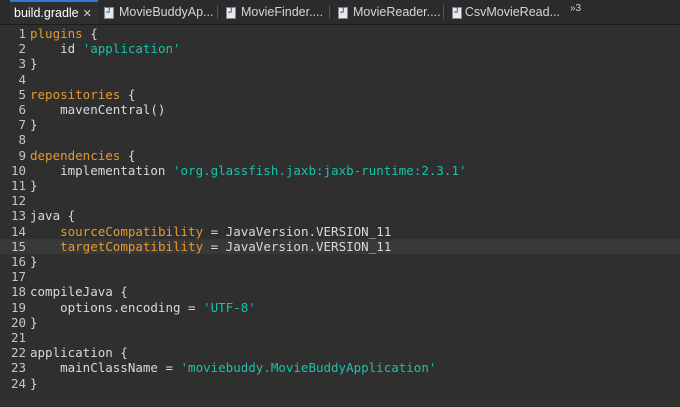 This screenshot has height=407, width=680. What do you see at coordinates (18, 170) in the screenshot?
I see `line-number: 10` at bounding box center [18, 170].